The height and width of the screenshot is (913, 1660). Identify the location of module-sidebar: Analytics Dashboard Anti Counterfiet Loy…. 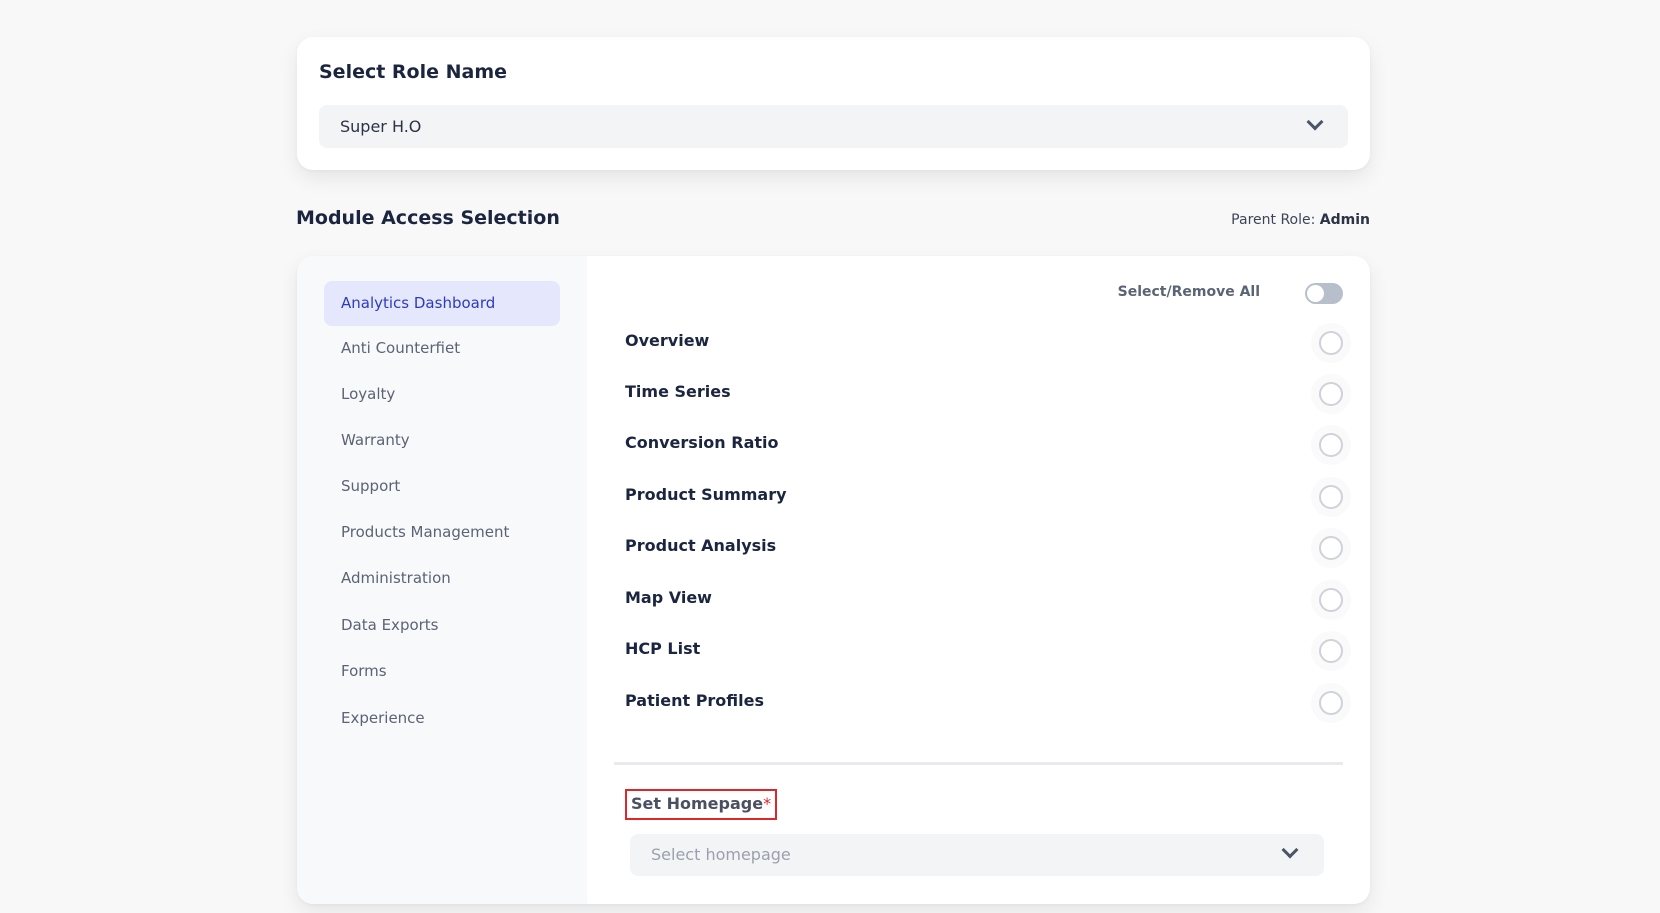
(442, 580).